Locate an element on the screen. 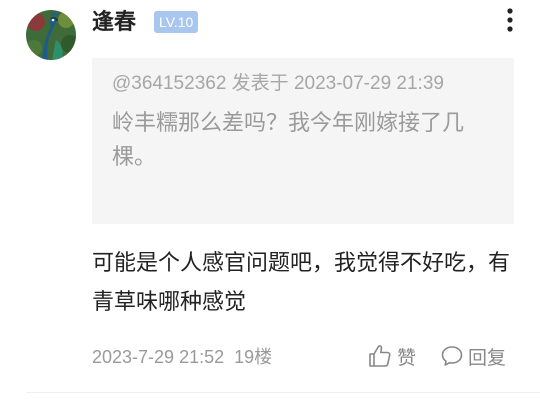 The width and height of the screenshot is (540, 414). quote-text: 岭丰糯那么差吗？我今年刚嫁接了几棵。 is located at coordinates (288, 140).